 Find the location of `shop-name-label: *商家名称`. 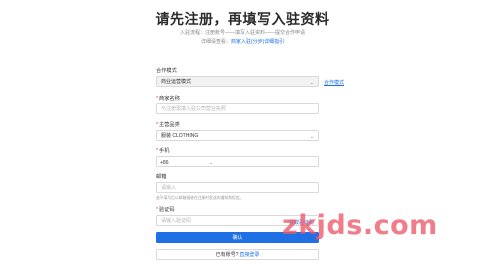

shop-name-label: *商家名称 is located at coordinates (168, 99).